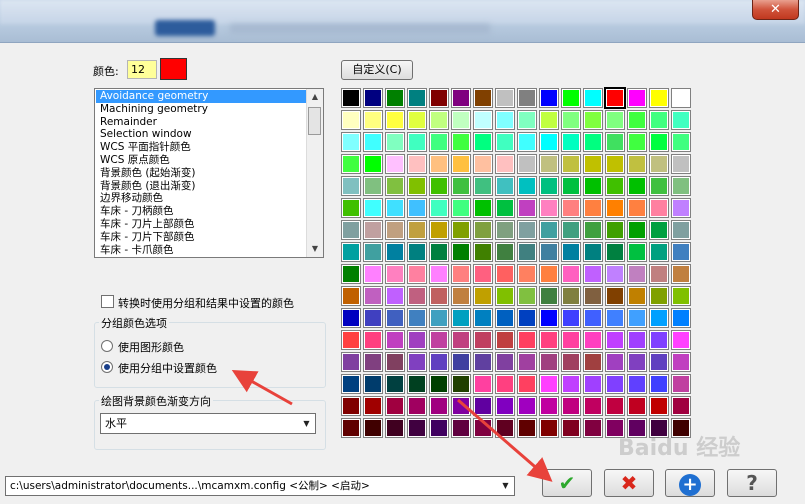 This screenshot has width=805, height=504. What do you see at coordinates (201, 122) in the screenshot?
I see `list-item: Remainder` at bounding box center [201, 122].